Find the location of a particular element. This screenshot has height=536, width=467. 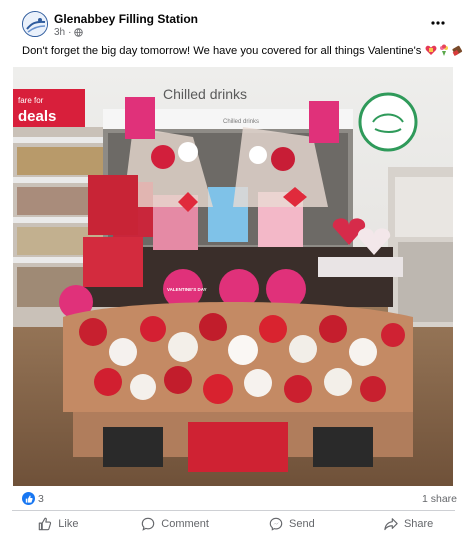

reaction-count: 3 is located at coordinates (41, 499).